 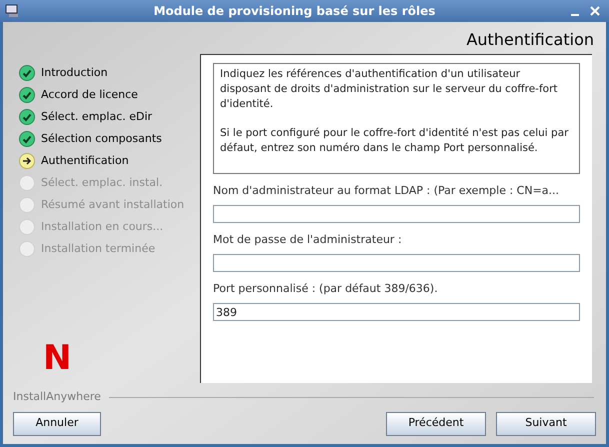 I want to click on step-label: Accord de licence, so click(x=89, y=94).